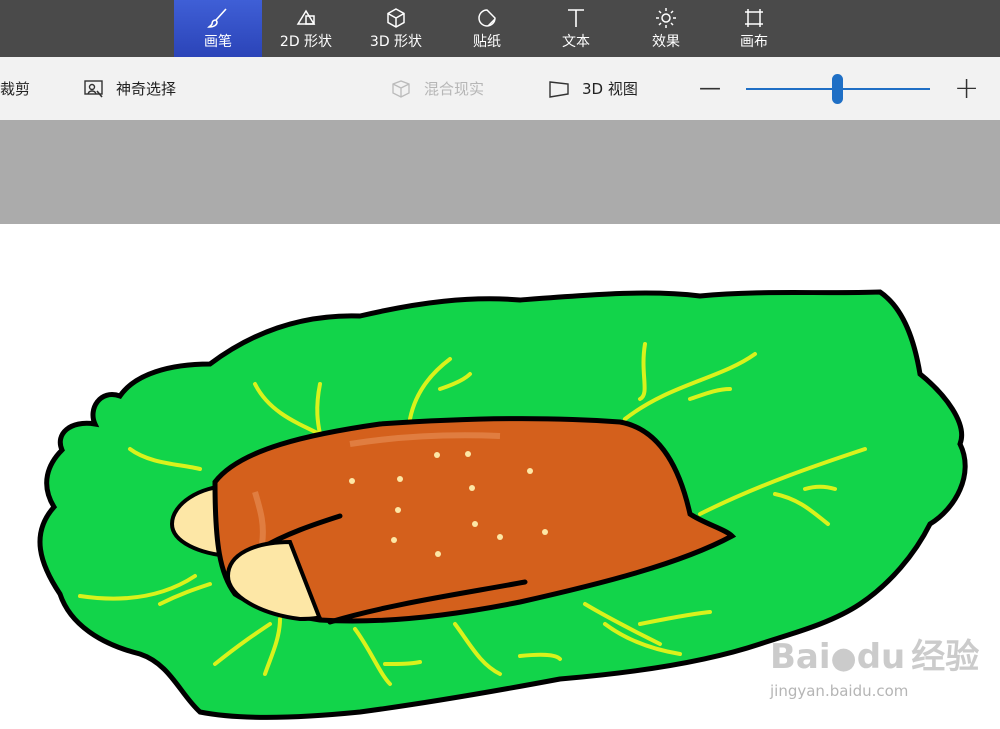  Describe the element at coordinates (837, 89) in the screenshot. I see `zoom-slider-thumb` at that location.